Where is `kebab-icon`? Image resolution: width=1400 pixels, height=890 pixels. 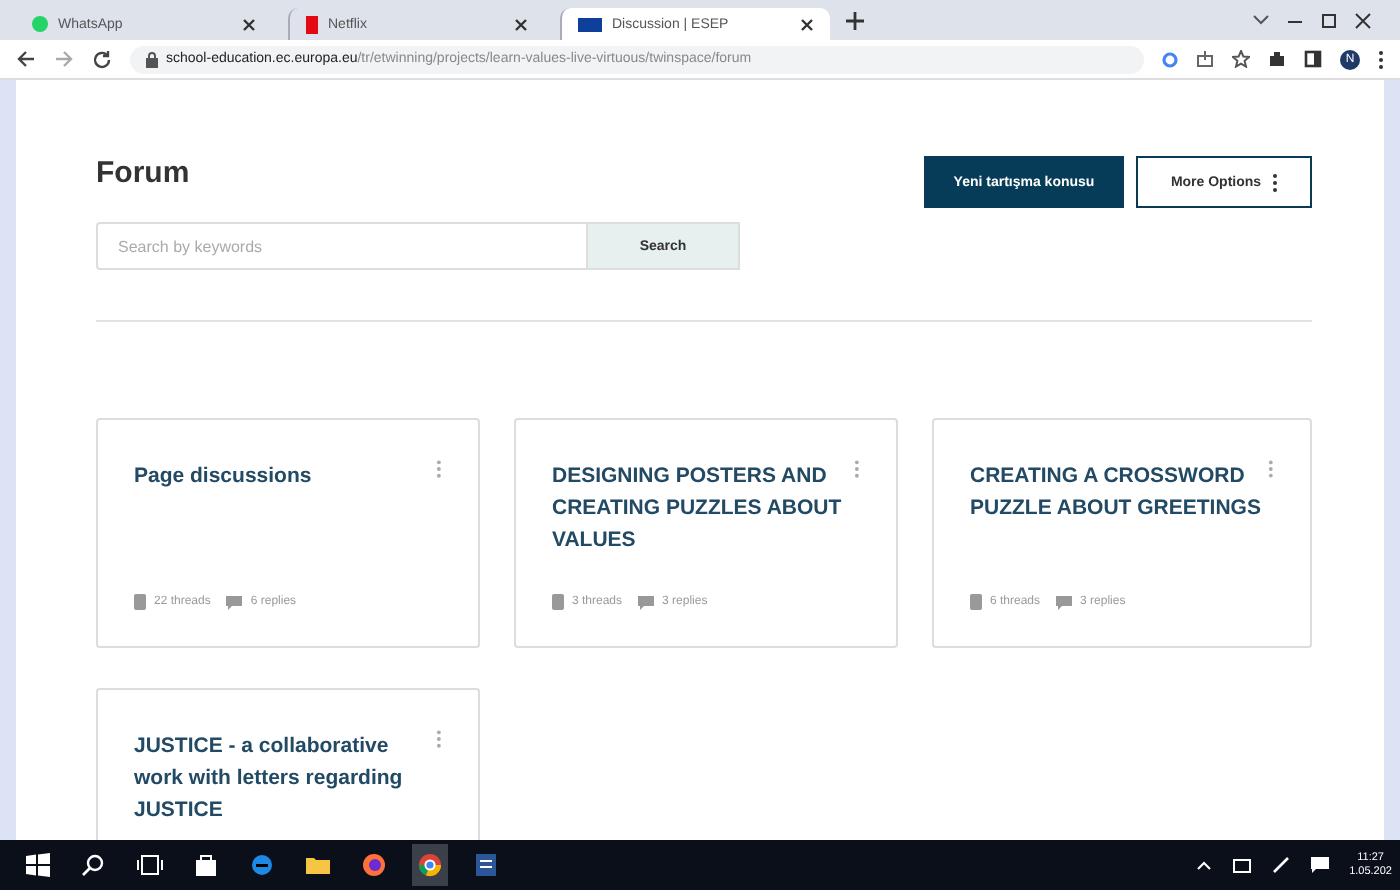
kebab-icon is located at coordinates (1274, 182).